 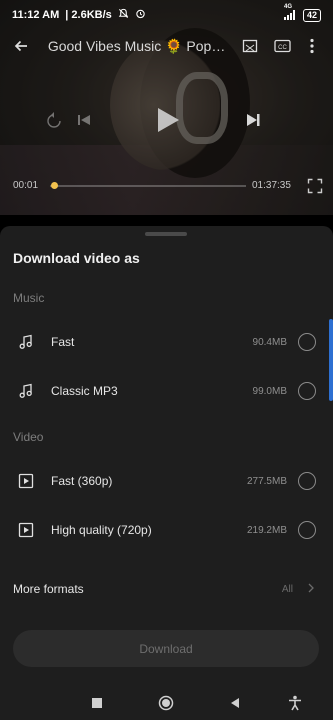 I want to click on player-topbar: Good Vibes Music 🌻 Popul... CC, so click(x=166, y=46).